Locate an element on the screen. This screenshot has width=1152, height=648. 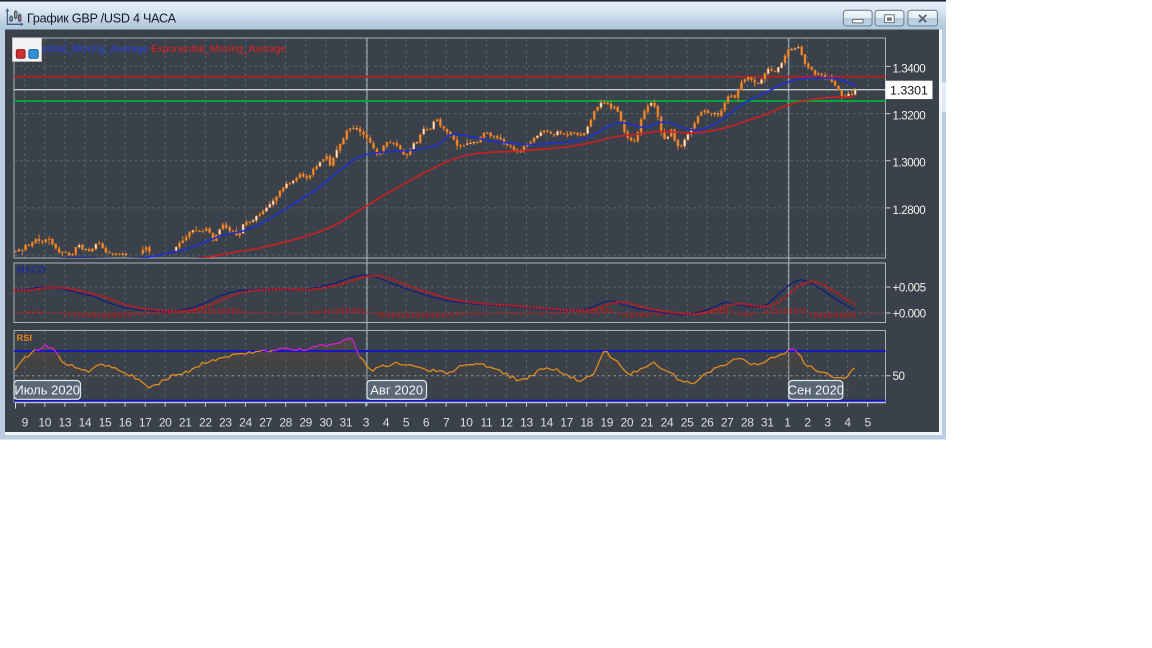
svg-text: 29 is located at coordinates (305, 423).